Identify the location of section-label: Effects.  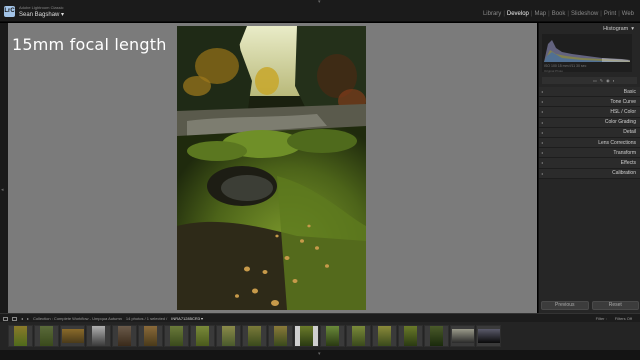
(628, 162).